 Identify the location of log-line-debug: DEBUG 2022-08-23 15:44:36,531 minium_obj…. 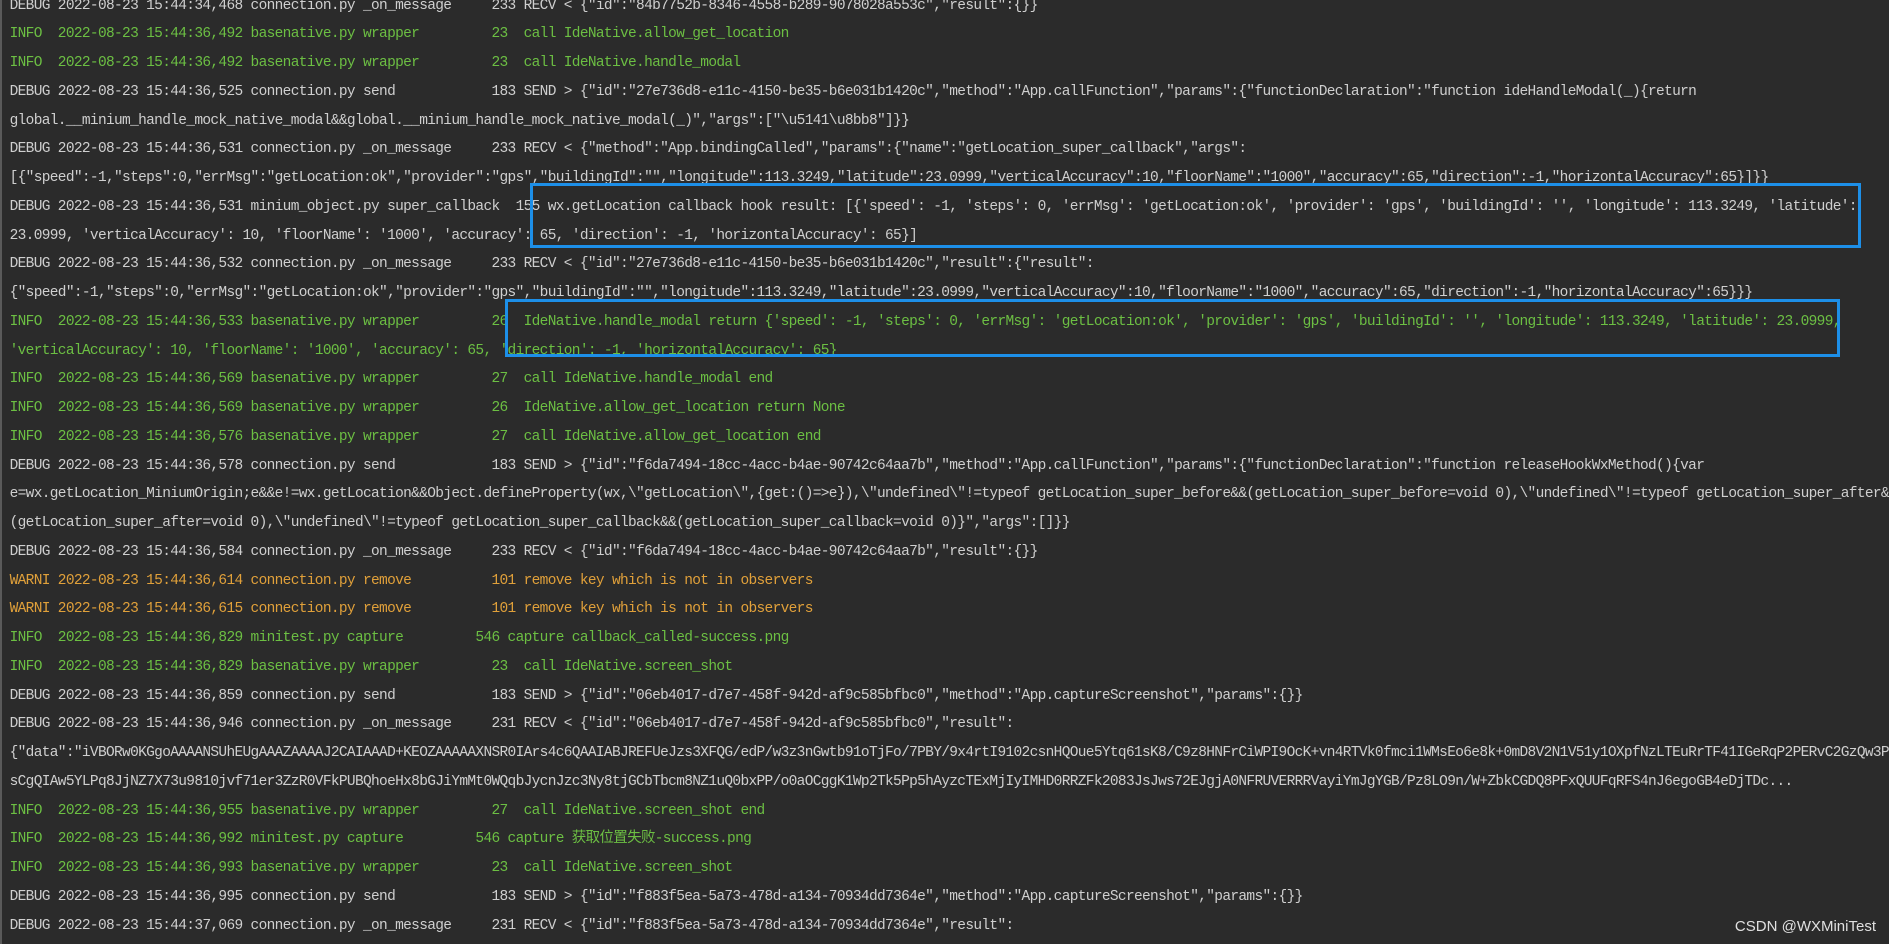
(933, 206).